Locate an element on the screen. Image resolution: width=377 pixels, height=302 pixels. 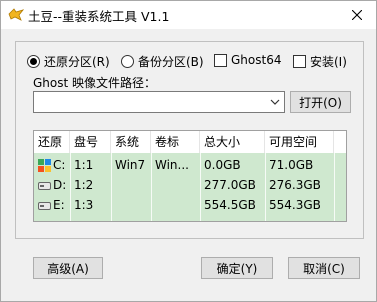
column-header-disk: 盘号 is located at coordinates (90, 142).